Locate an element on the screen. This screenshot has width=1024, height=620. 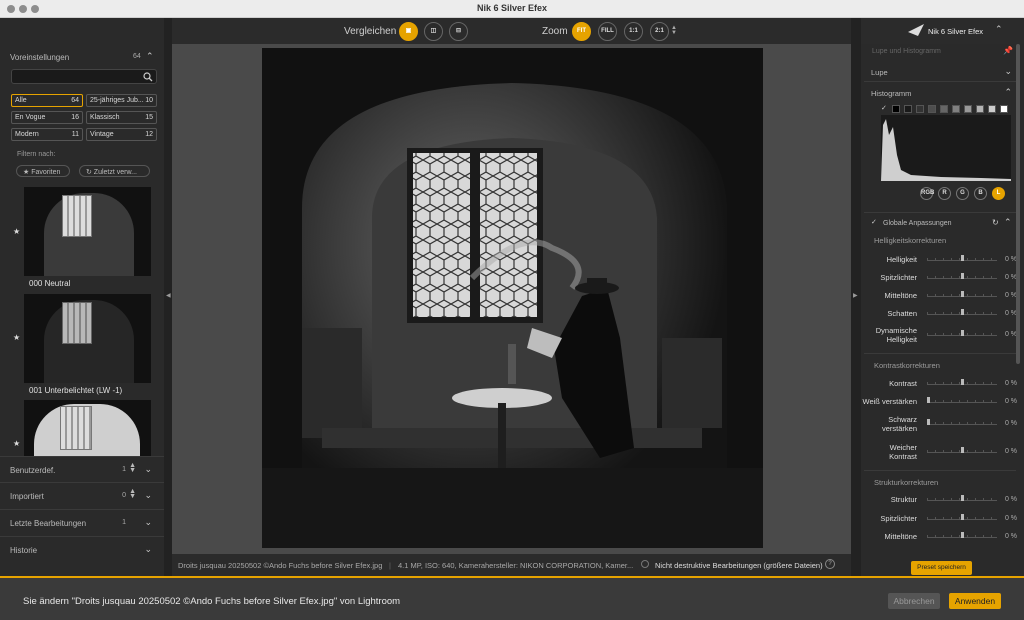
channel-b-button: B is located at coordinates (980, 193).